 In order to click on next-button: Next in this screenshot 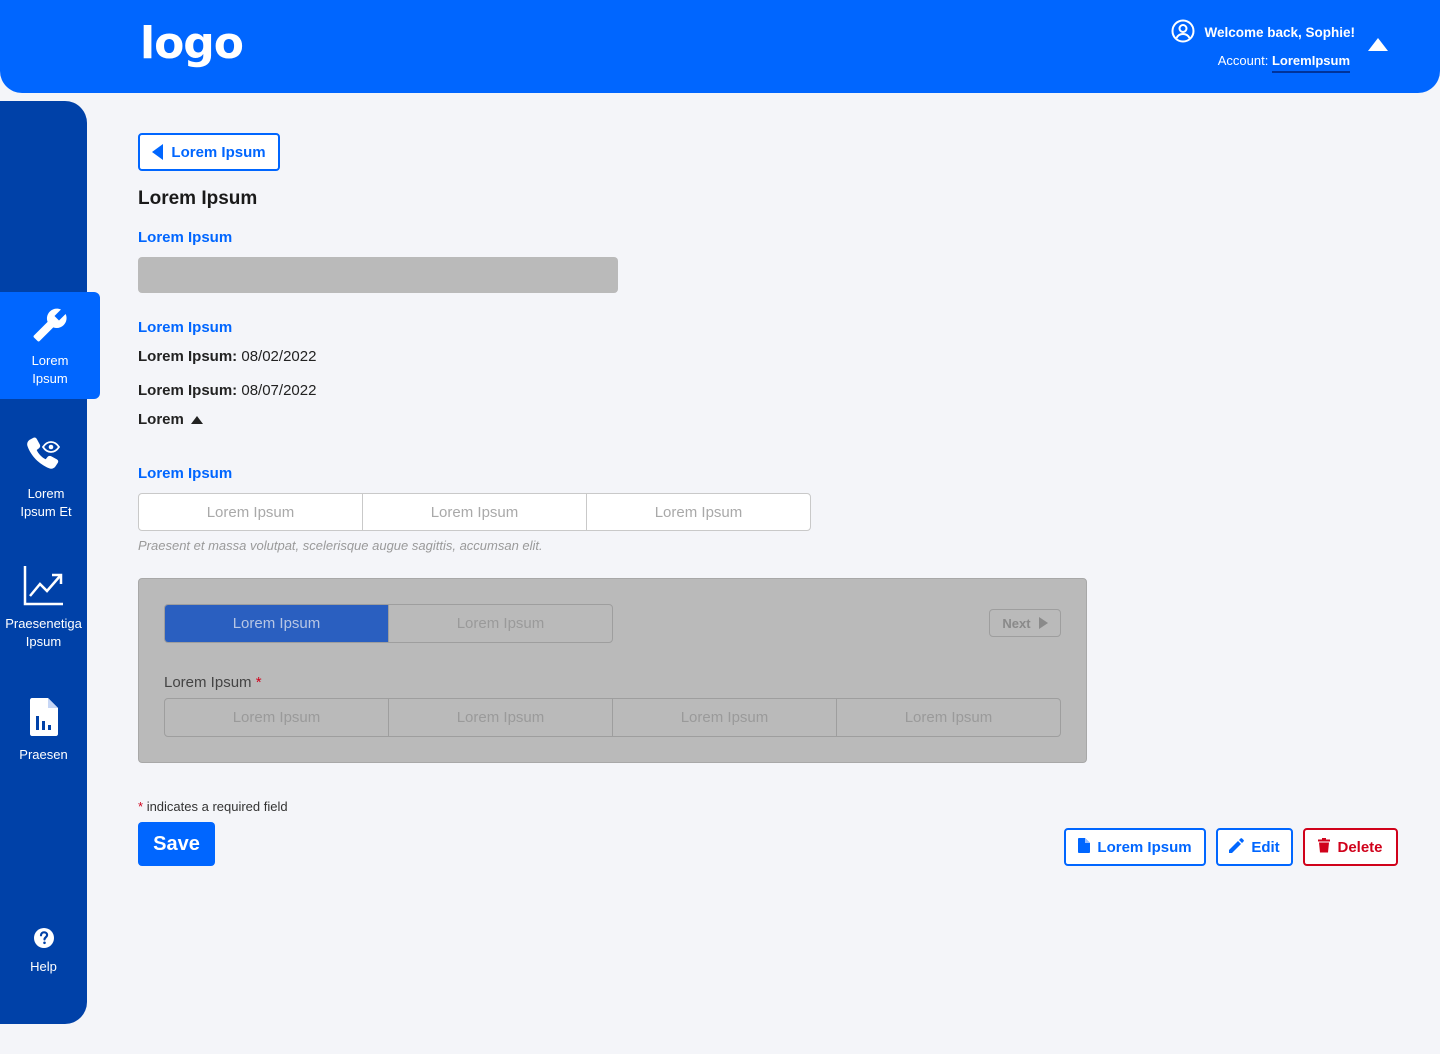, I will do `click(1025, 623)`.